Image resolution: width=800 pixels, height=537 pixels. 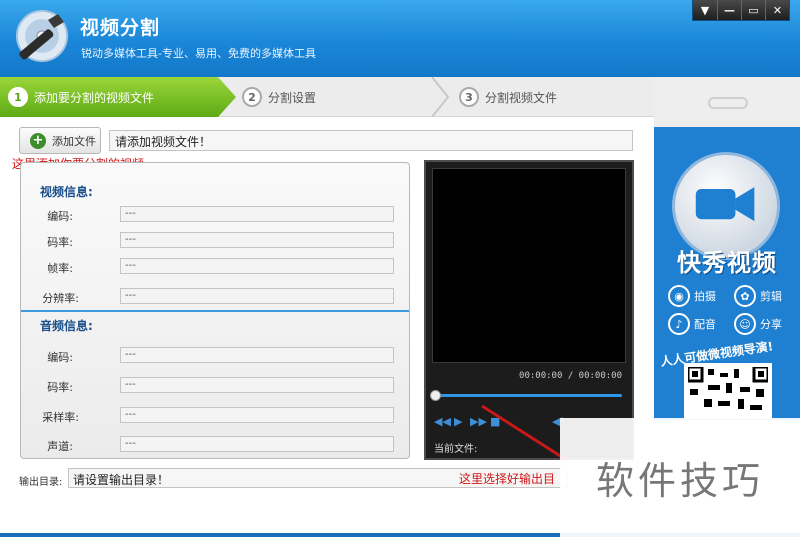 What do you see at coordinates (777, 10) in the screenshot?
I see `close-icon: ✕` at bounding box center [777, 10].